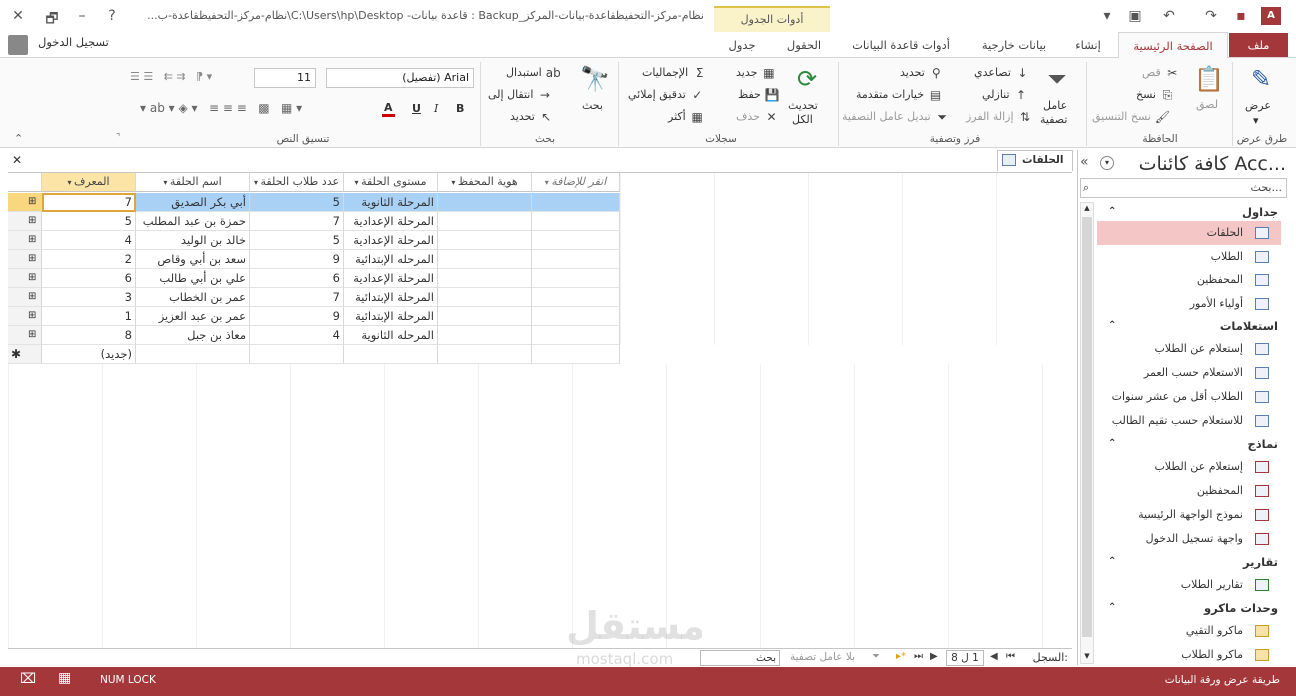 This screenshot has height=696, width=1296. What do you see at coordinates (759, 95) in the screenshot?
I see `save-record-button: 💾 حفظ` at bounding box center [759, 95].